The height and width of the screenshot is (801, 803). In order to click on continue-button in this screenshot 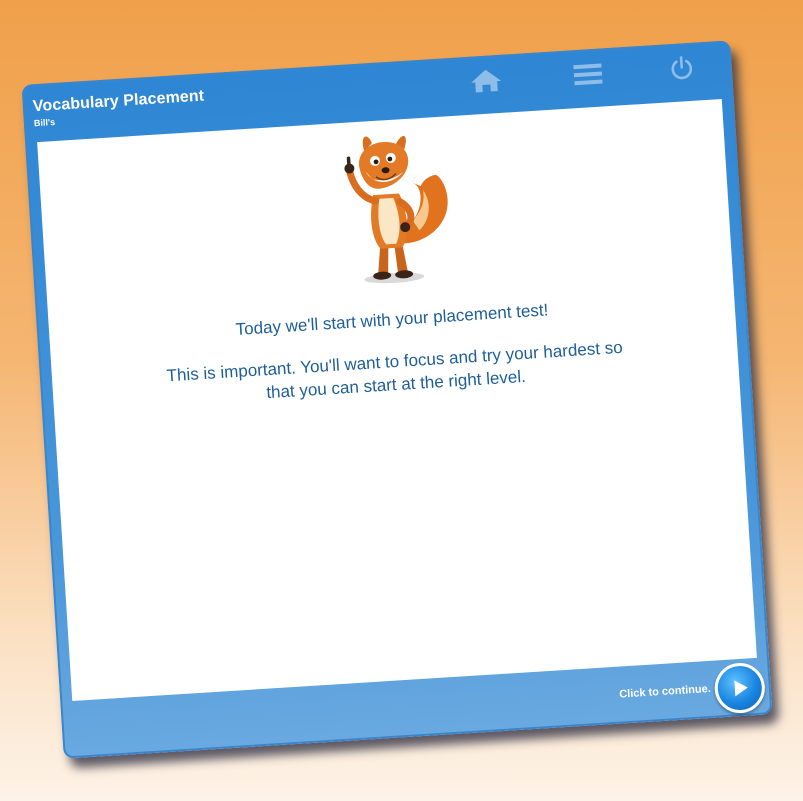, I will do `click(740, 688)`.